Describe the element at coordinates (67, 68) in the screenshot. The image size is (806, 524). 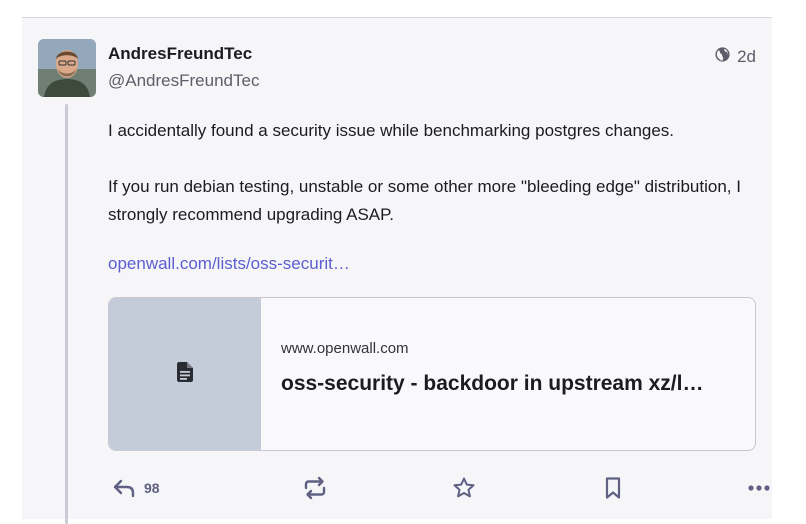
I see `avatar` at that location.